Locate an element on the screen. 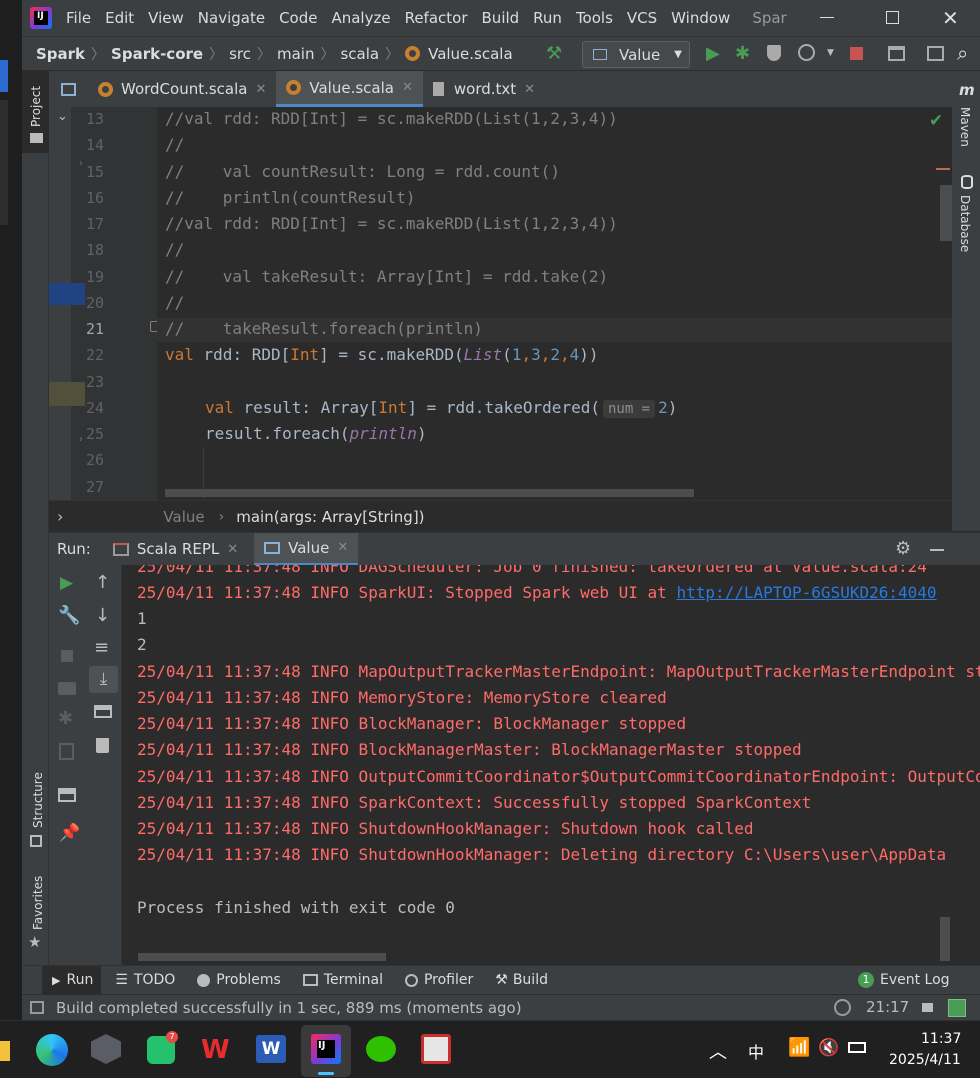 This screenshot has width=980, height=1078. search-icon: ⌕ is located at coordinates (962, 53).